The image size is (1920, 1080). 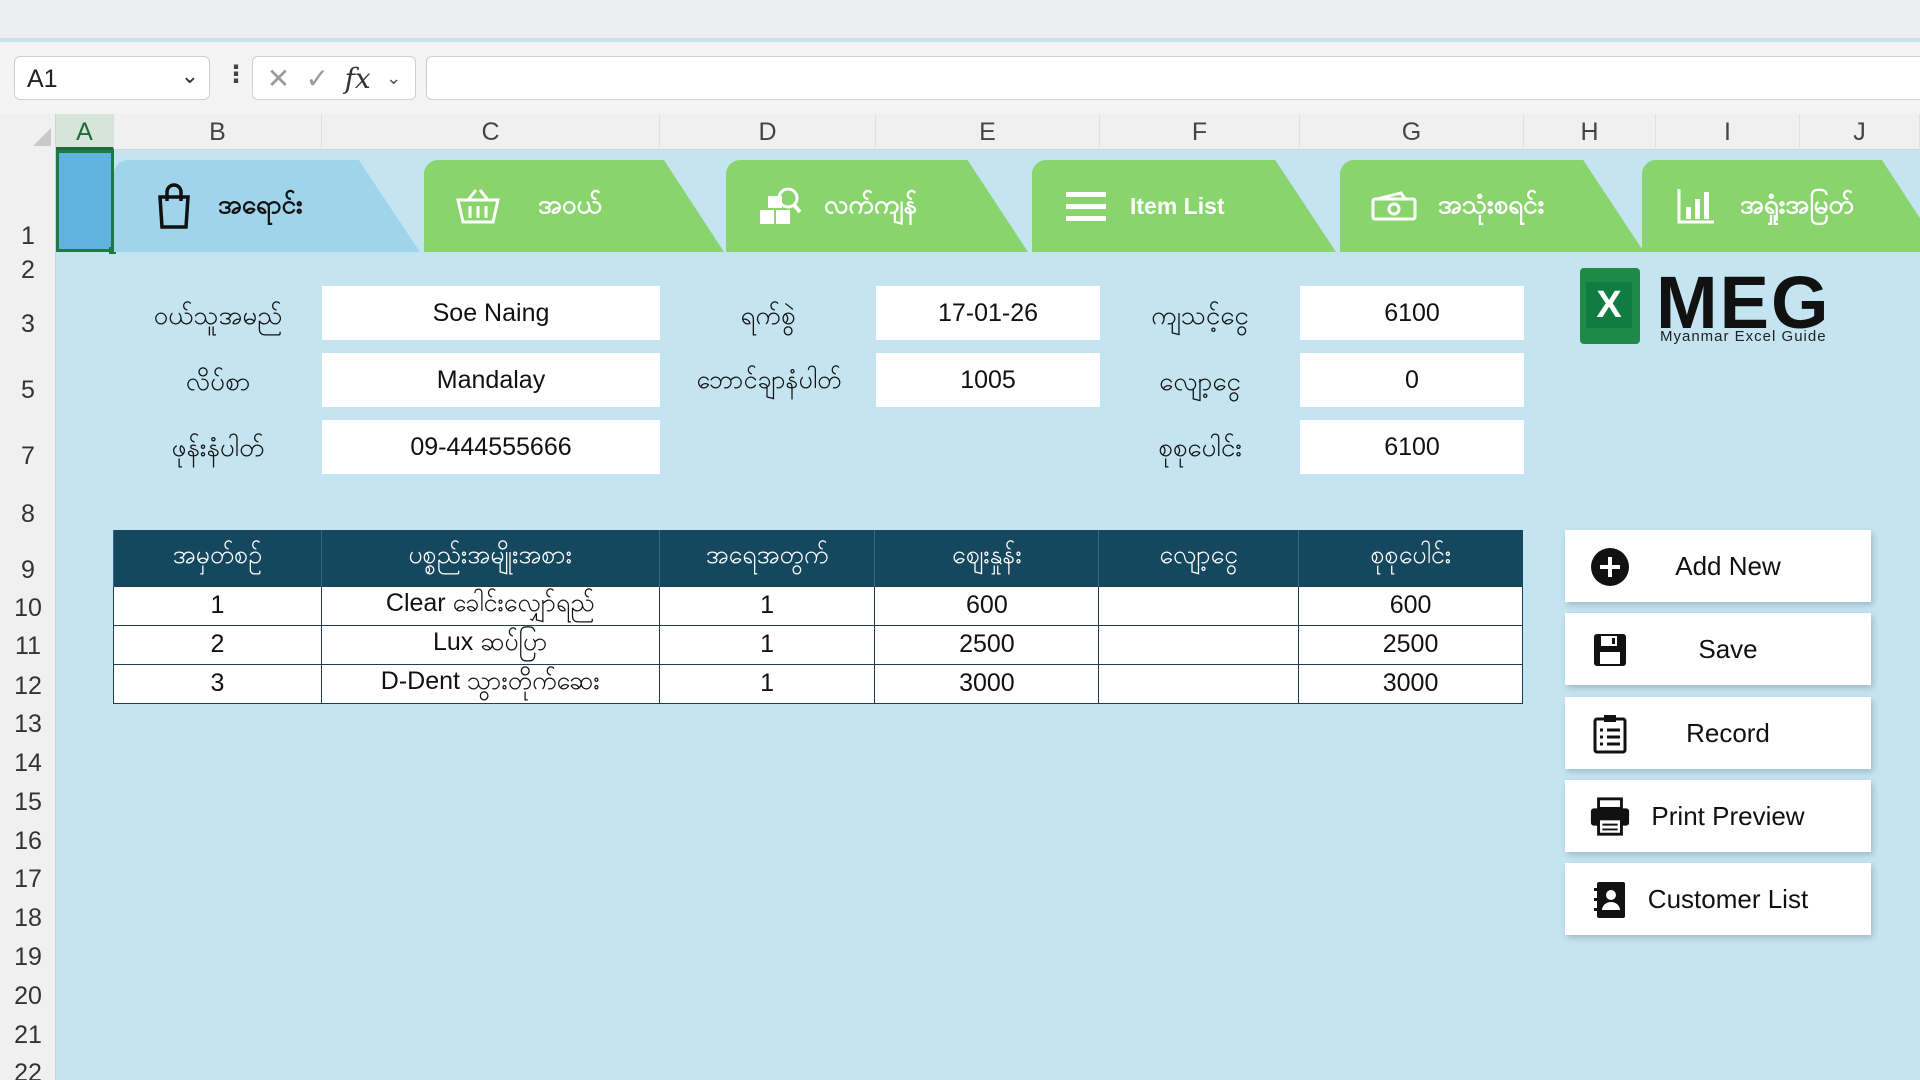 I want to click on tab-expenses: အသုံးစရင်း, so click(x=1492, y=206).